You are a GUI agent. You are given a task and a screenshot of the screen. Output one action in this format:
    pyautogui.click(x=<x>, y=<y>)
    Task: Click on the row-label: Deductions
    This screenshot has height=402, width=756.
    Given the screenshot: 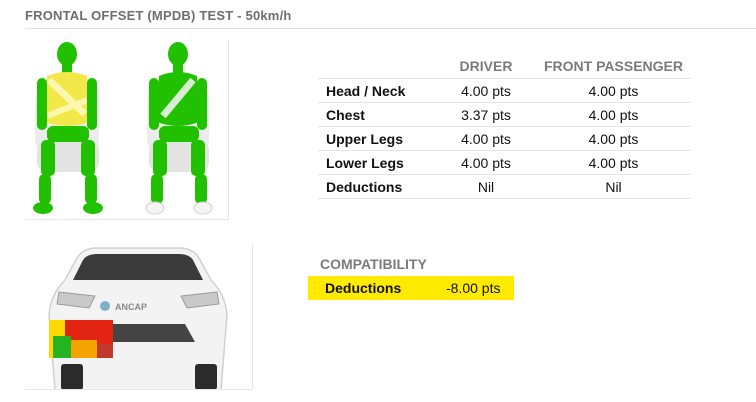 What is the action you would take?
    pyautogui.click(x=377, y=186)
    